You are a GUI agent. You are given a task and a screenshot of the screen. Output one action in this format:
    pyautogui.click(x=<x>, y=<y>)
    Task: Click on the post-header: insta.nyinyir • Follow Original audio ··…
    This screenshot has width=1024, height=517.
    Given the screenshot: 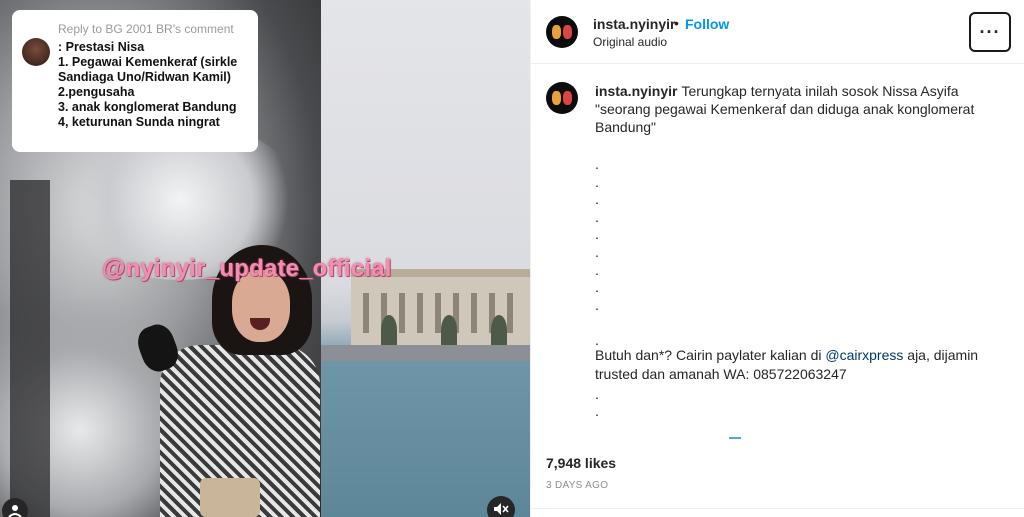 What is the action you would take?
    pyautogui.click(x=777, y=32)
    